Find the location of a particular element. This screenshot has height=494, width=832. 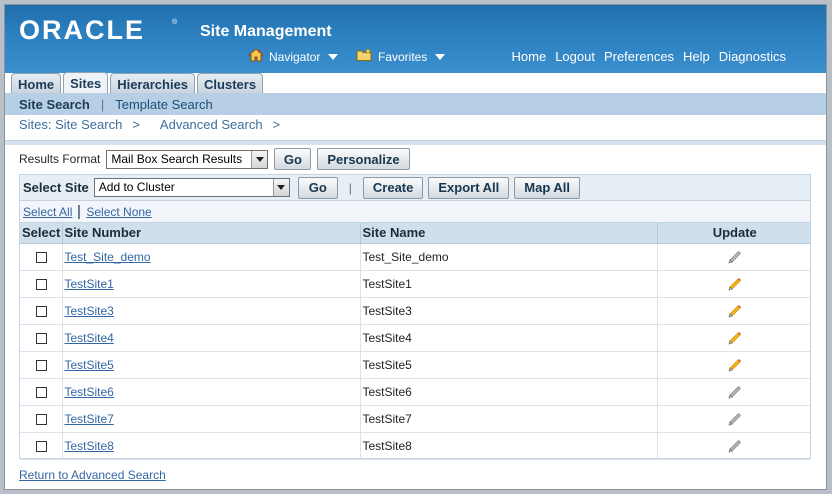

select-all-link: Select All is located at coordinates (47, 212).